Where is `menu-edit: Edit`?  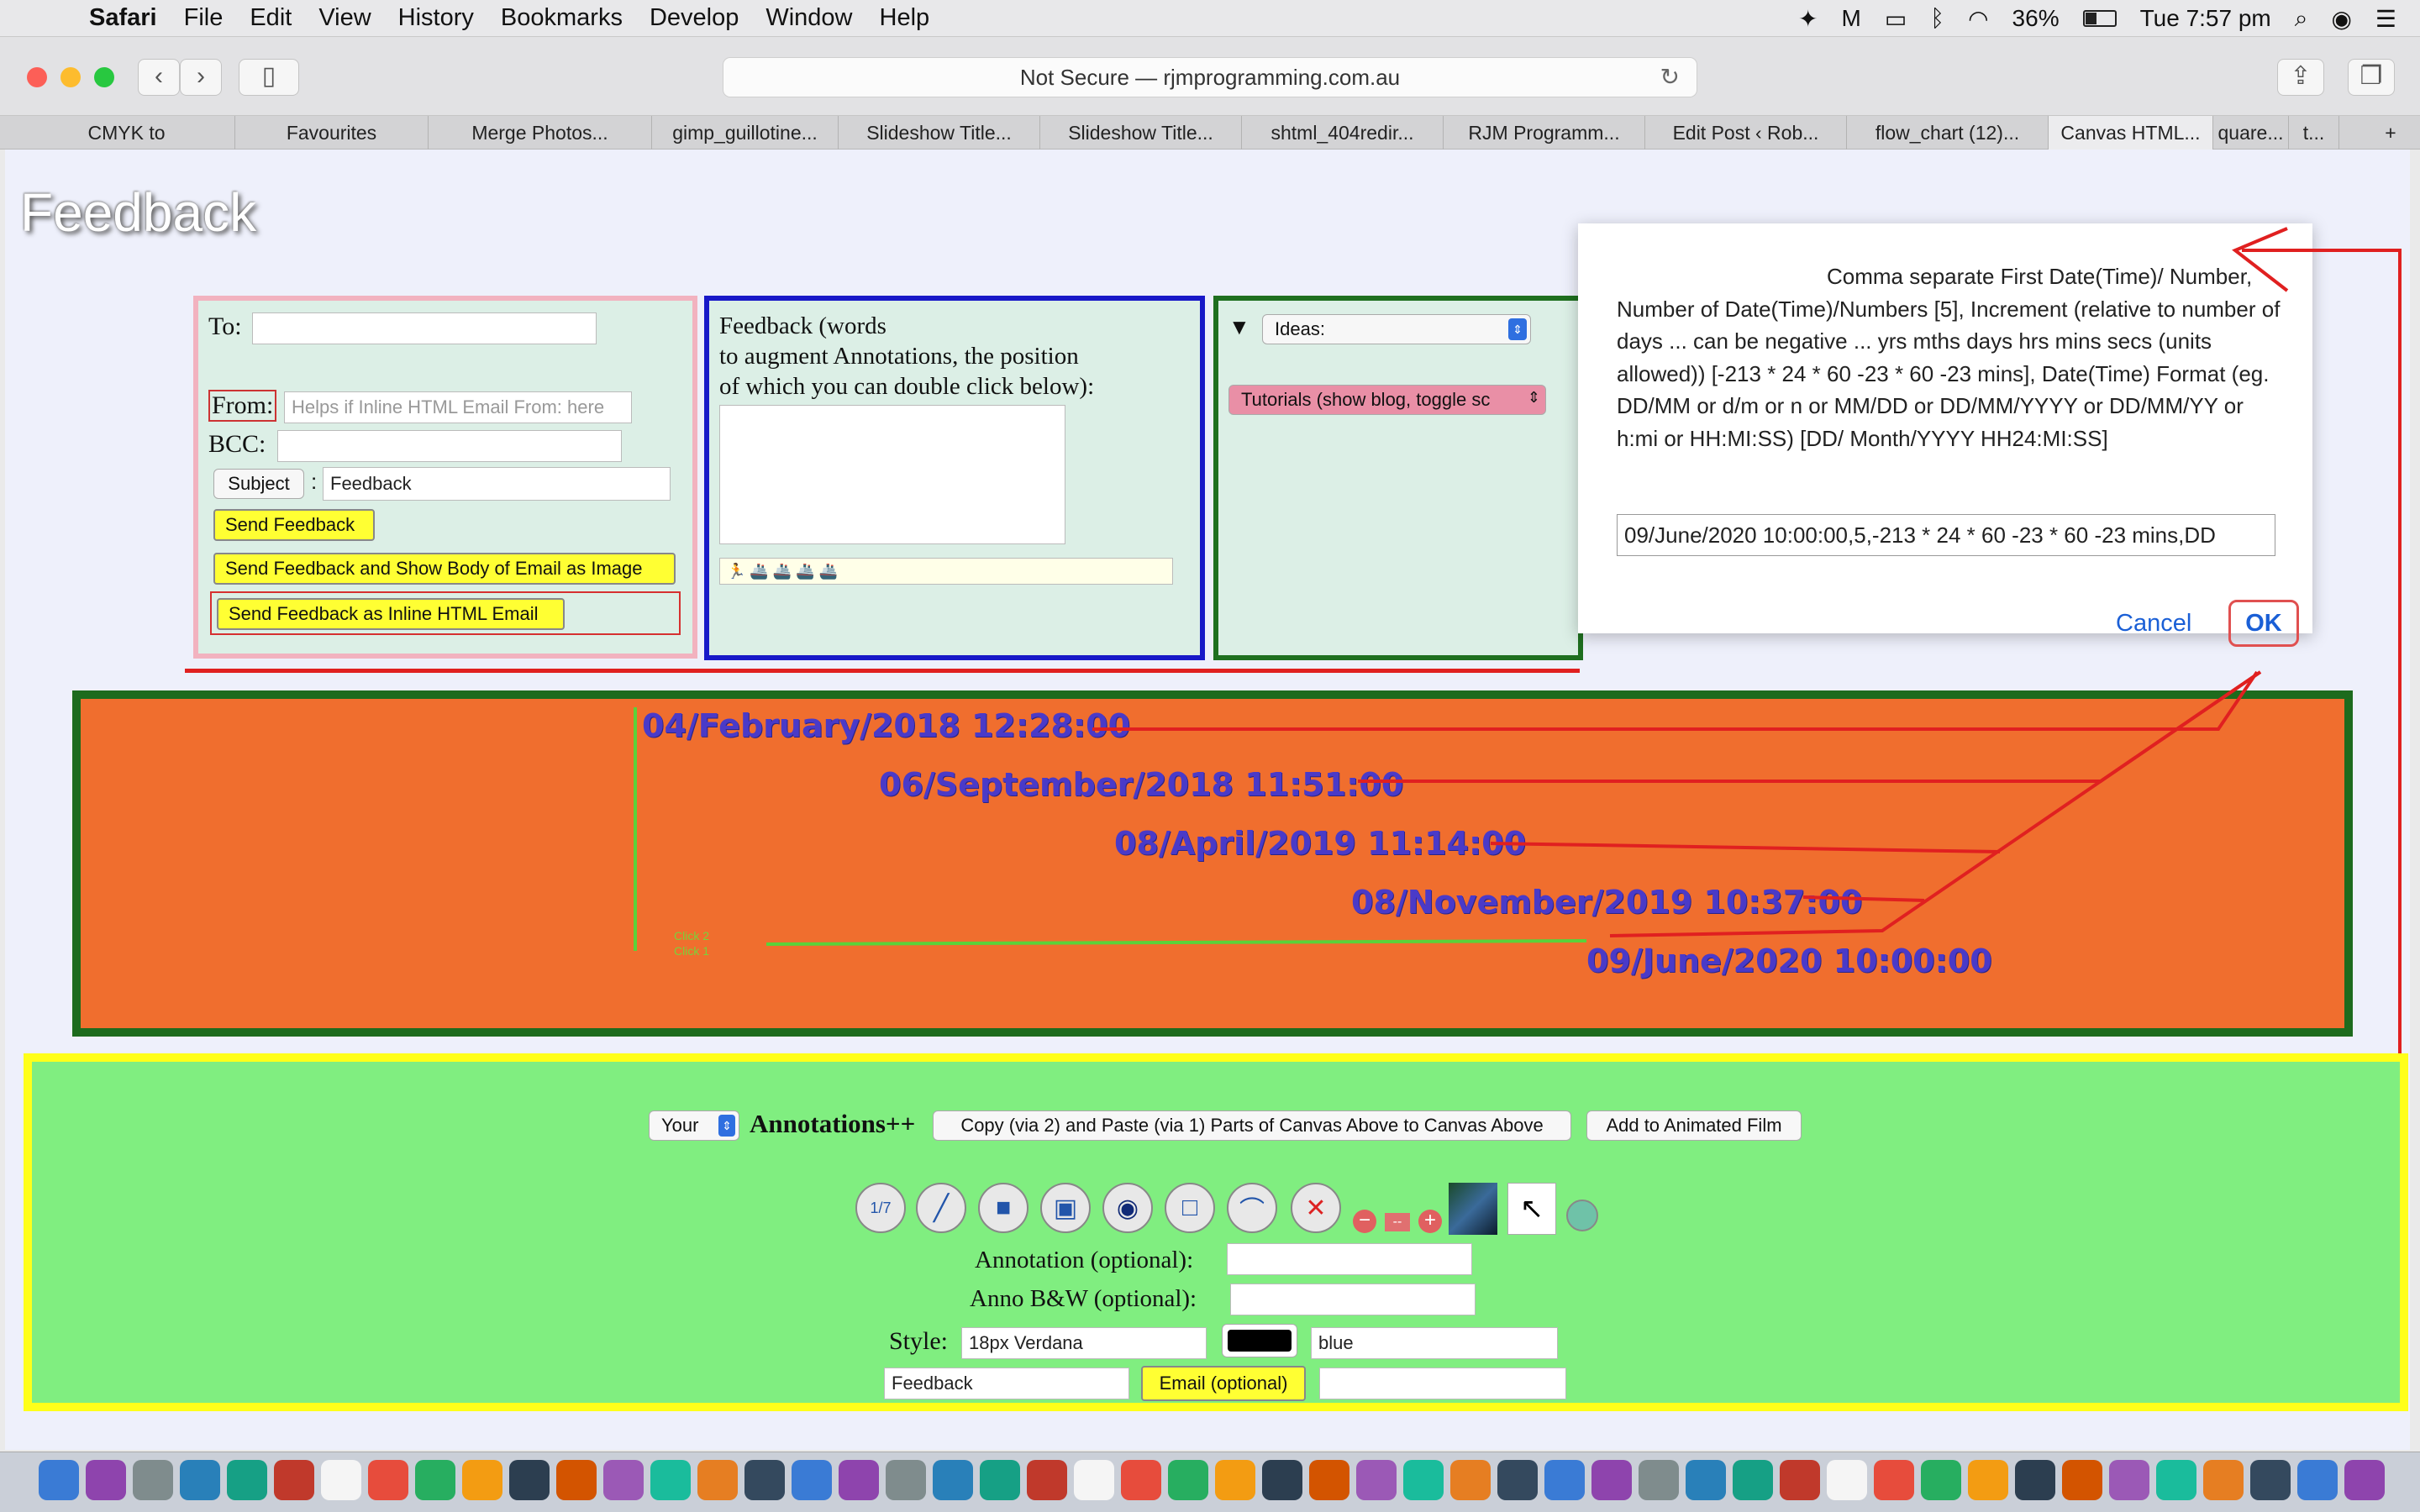 menu-edit: Edit is located at coordinates (271, 18).